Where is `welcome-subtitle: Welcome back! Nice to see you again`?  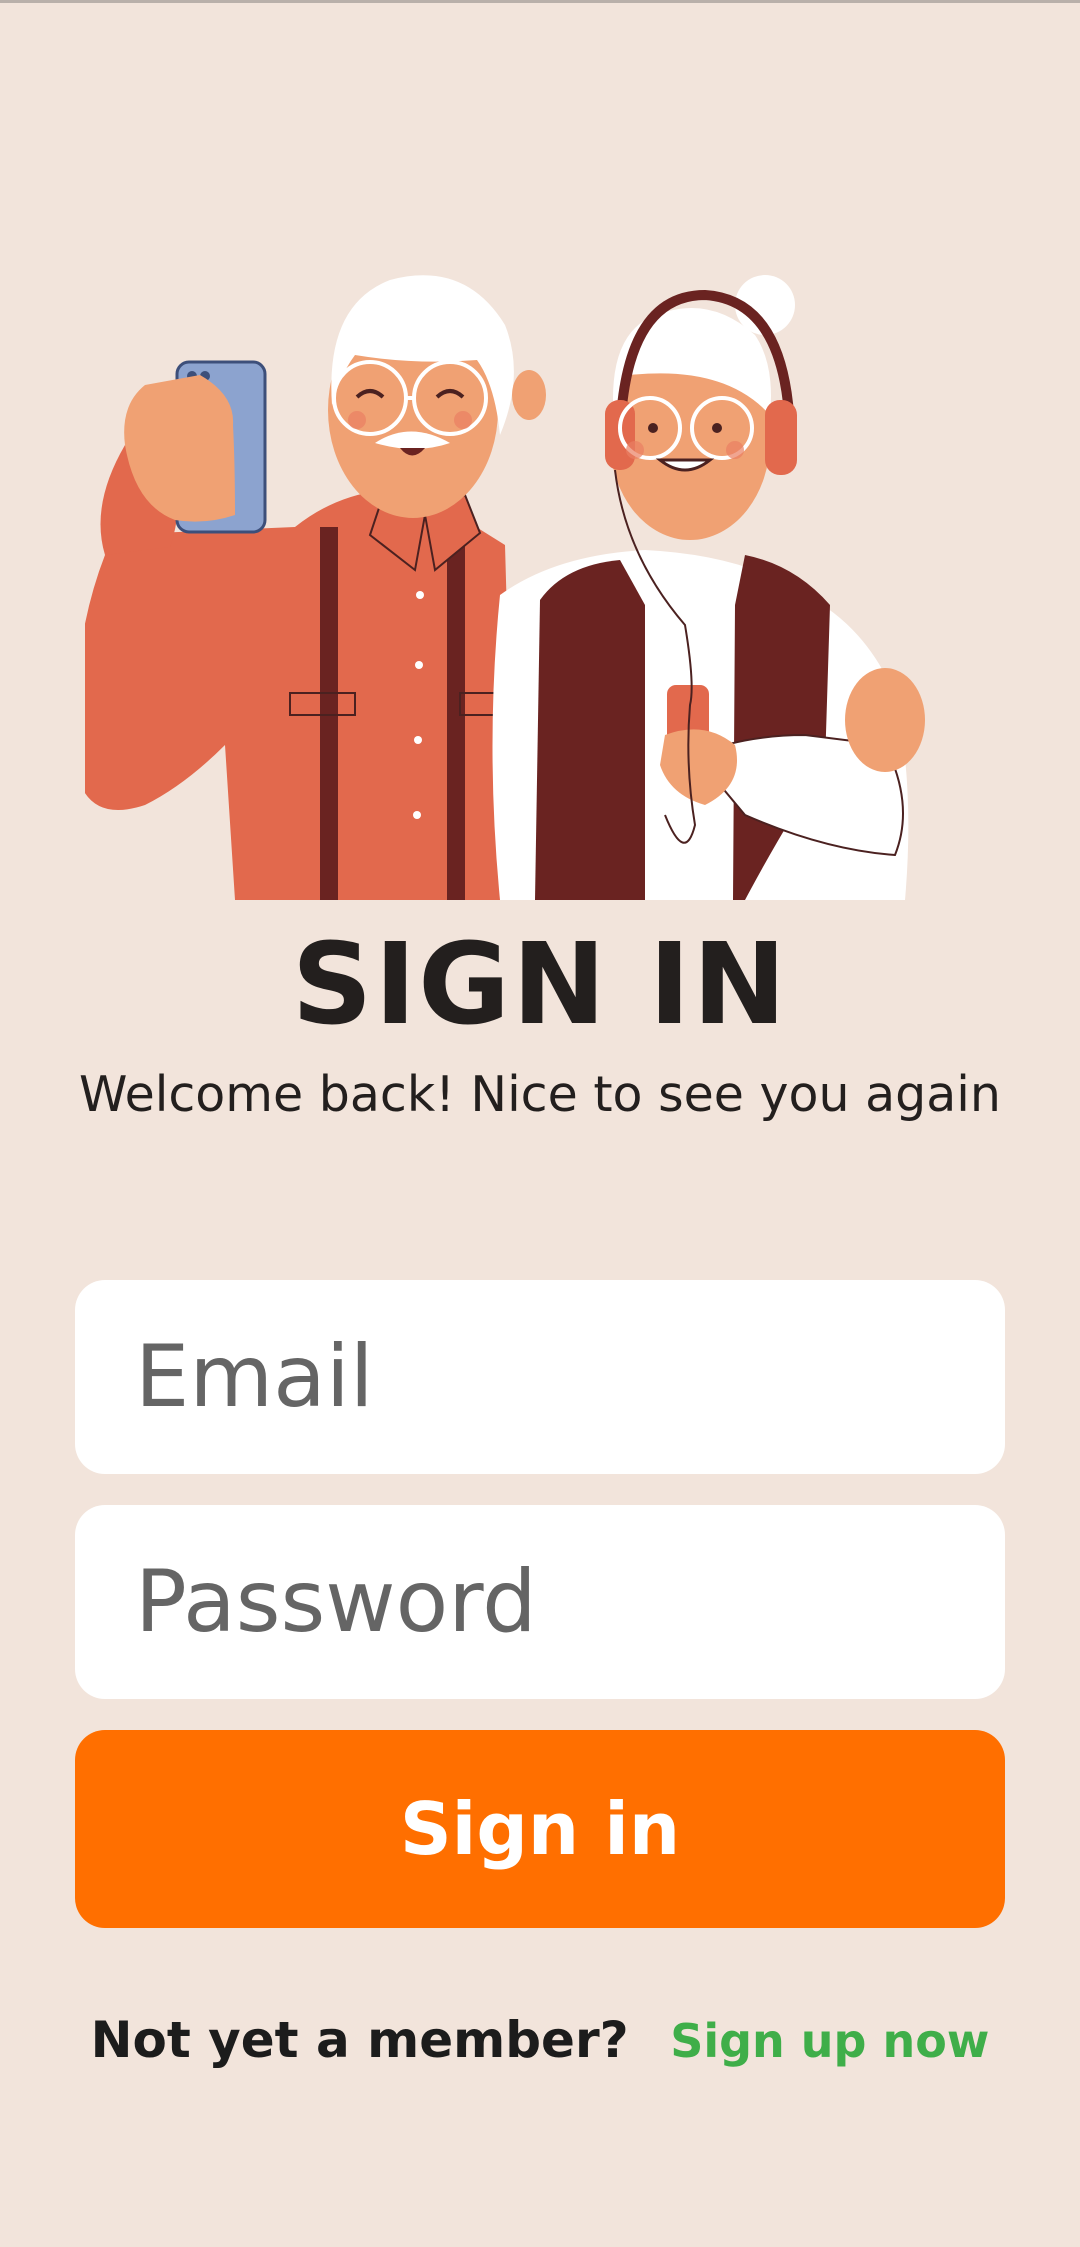
welcome-subtitle: Welcome back! Nice to see you again is located at coordinates (540, 1094).